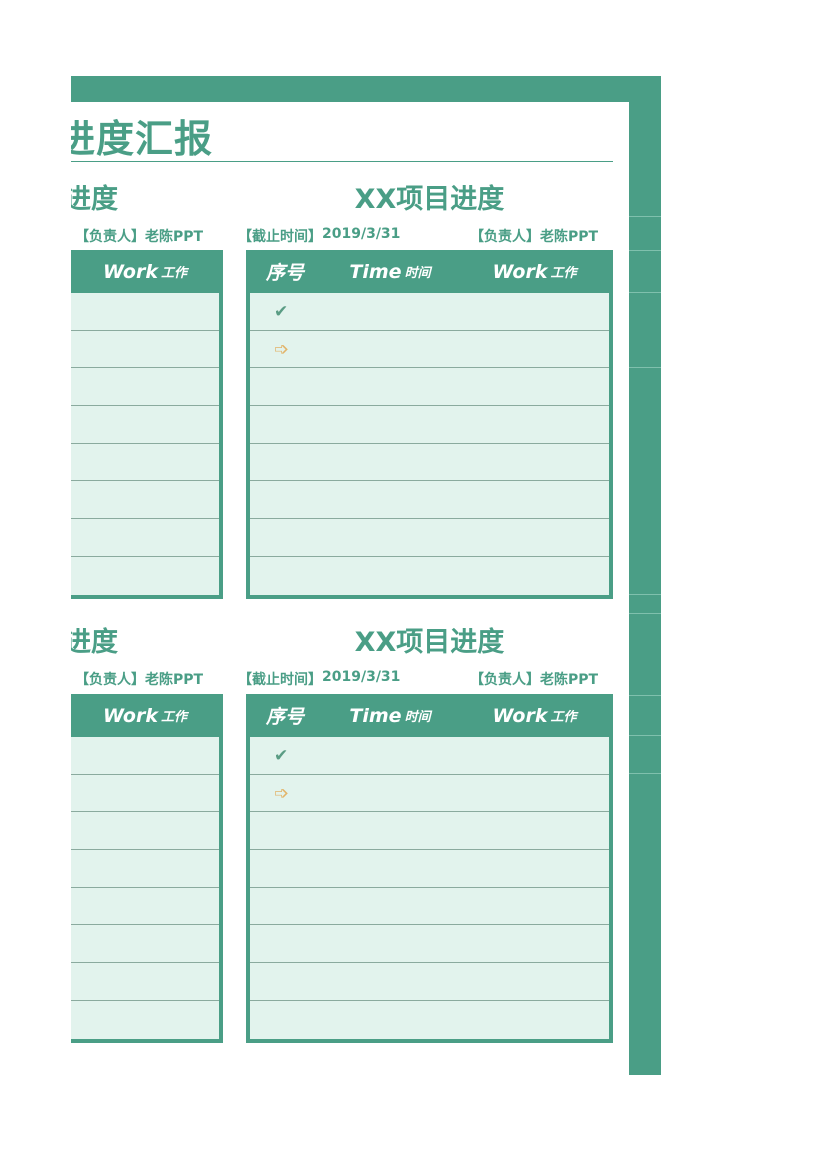 Image resolution: width=827 pixels, height=1170 pixels. I want to click on page-title-text: 进度汇报, so click(142, 139).